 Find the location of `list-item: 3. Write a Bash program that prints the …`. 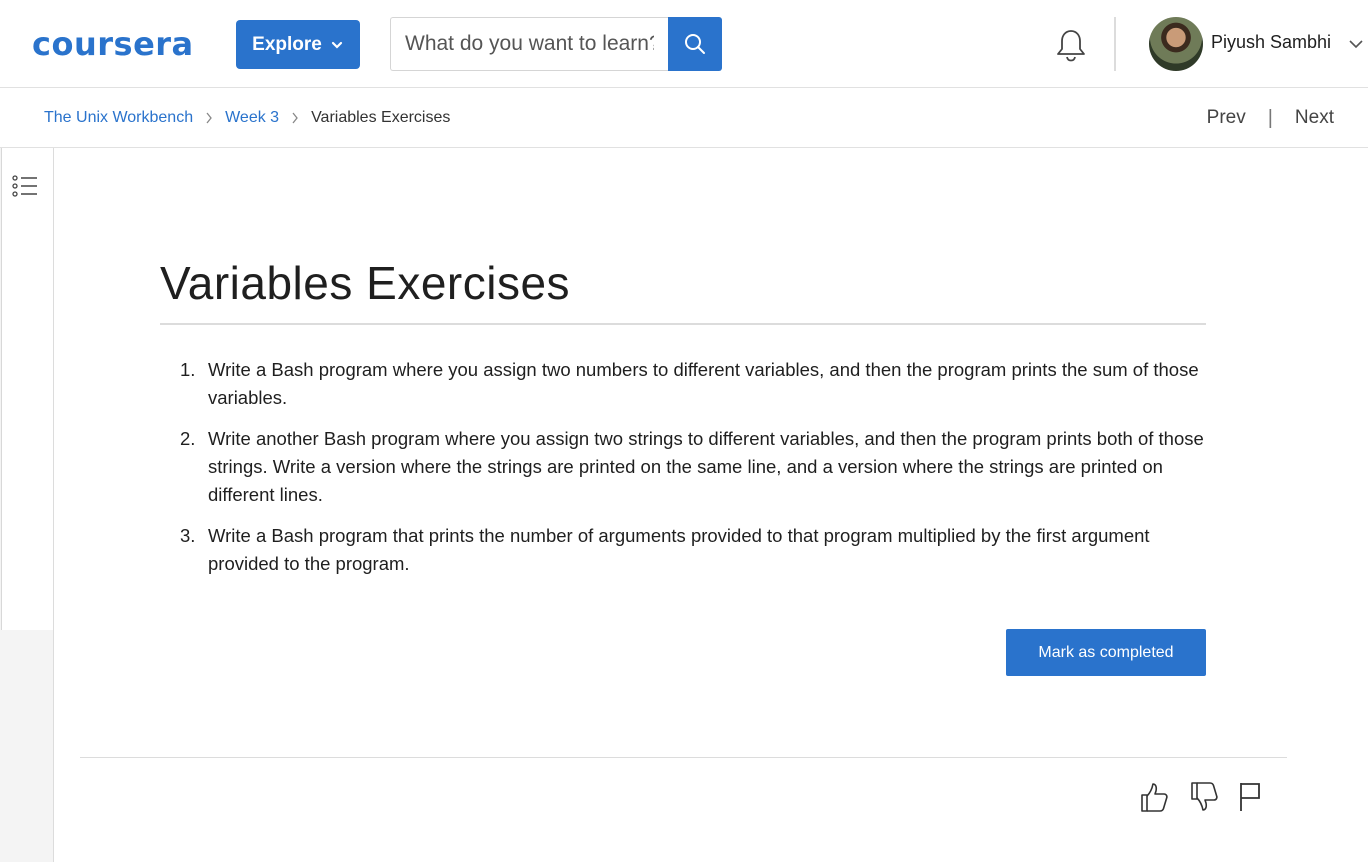

list-item: 3. Write a Bash program that prints the … is located at coordinates (695, 550).